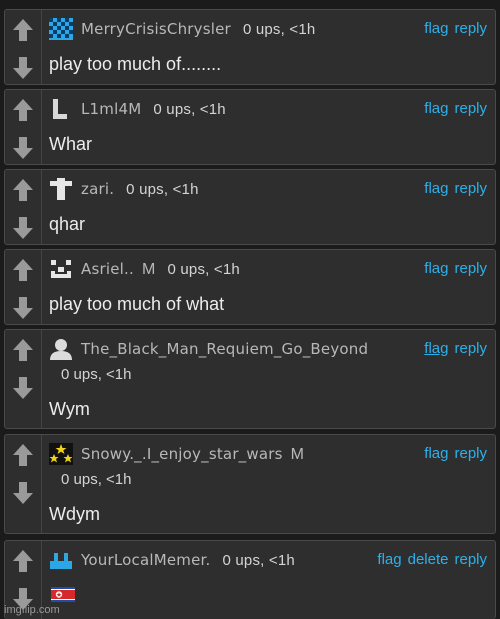 The width and height of the screenshot is (500, 619). Describe the element at coordinates (61, 269) in the screenshot. I see `pixel-face-icon` at that location.